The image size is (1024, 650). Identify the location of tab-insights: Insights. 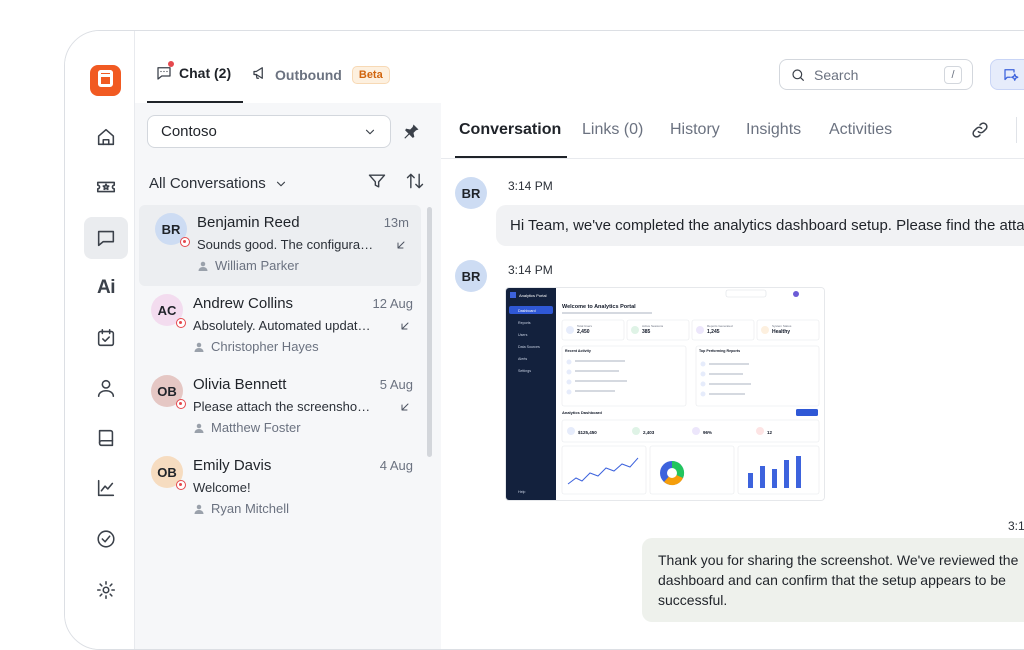
(773, 130).